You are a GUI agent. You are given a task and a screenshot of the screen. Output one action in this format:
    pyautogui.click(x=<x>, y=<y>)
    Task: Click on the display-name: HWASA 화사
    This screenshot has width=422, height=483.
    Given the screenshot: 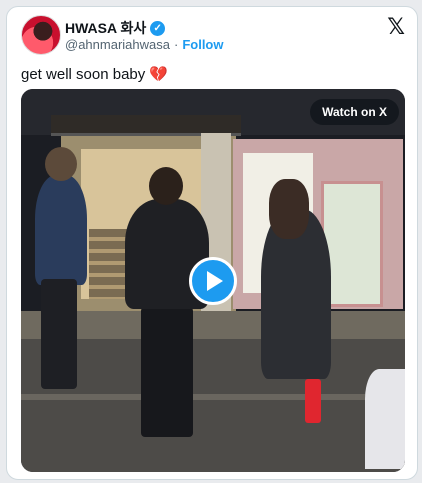 What is the action you would take?
    pyautogui.click(x=105, y=28)
    